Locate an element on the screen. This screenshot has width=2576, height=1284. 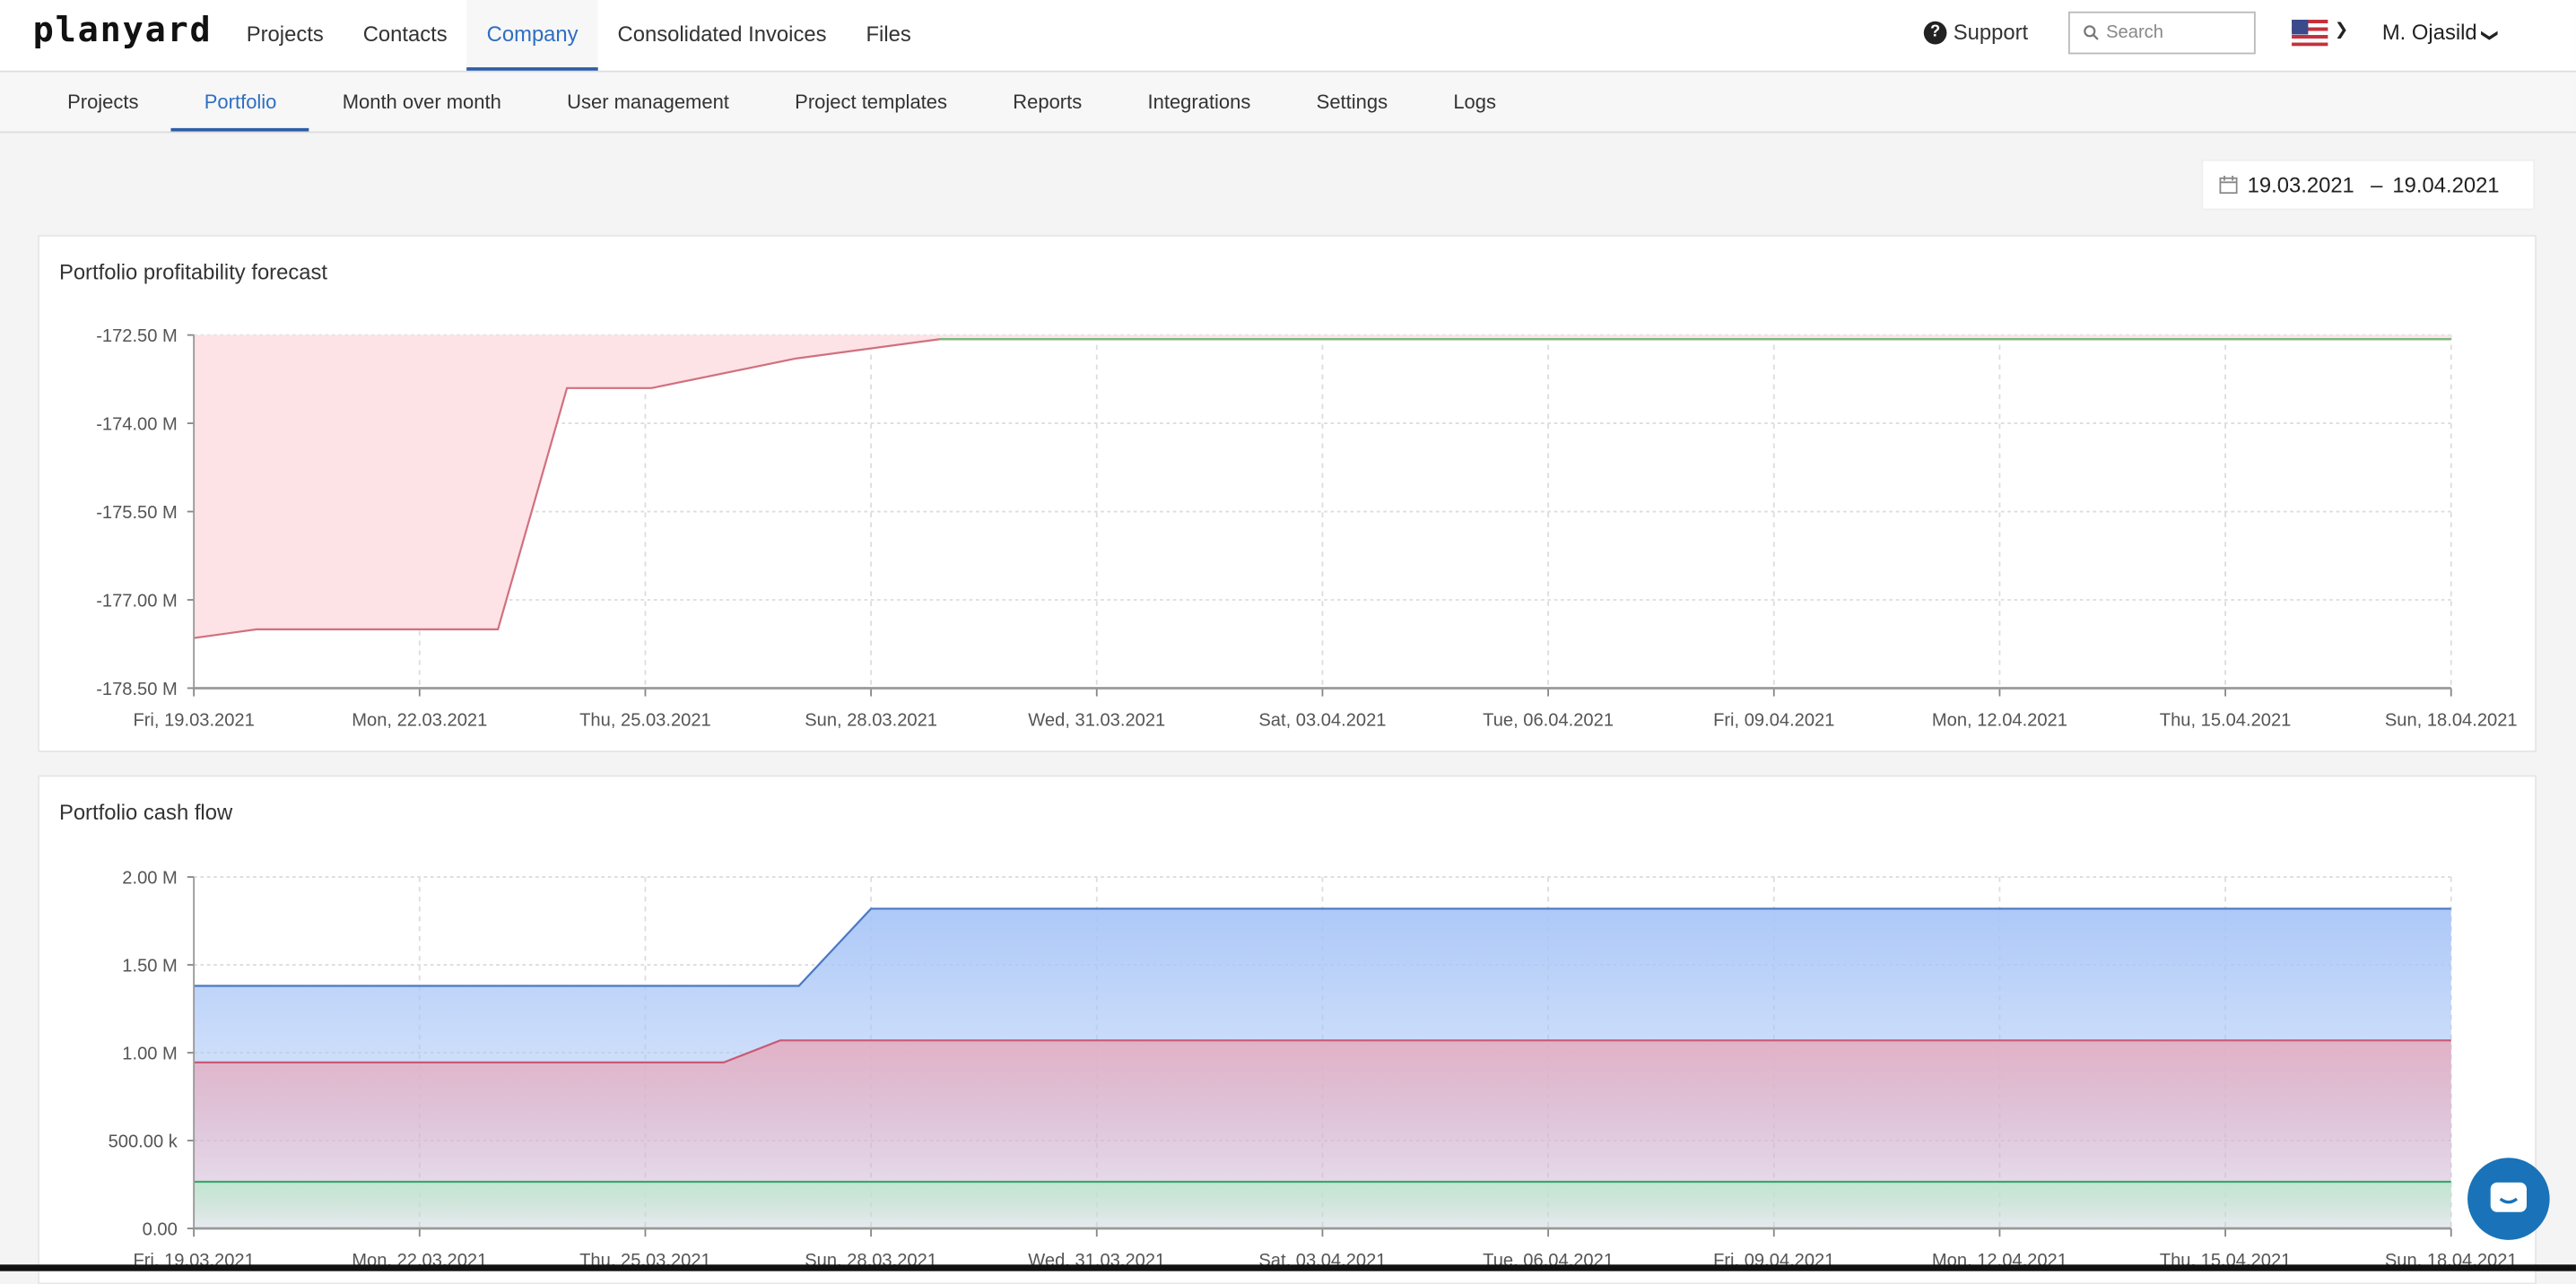
series-area is located at coordinates (1322, 1205).